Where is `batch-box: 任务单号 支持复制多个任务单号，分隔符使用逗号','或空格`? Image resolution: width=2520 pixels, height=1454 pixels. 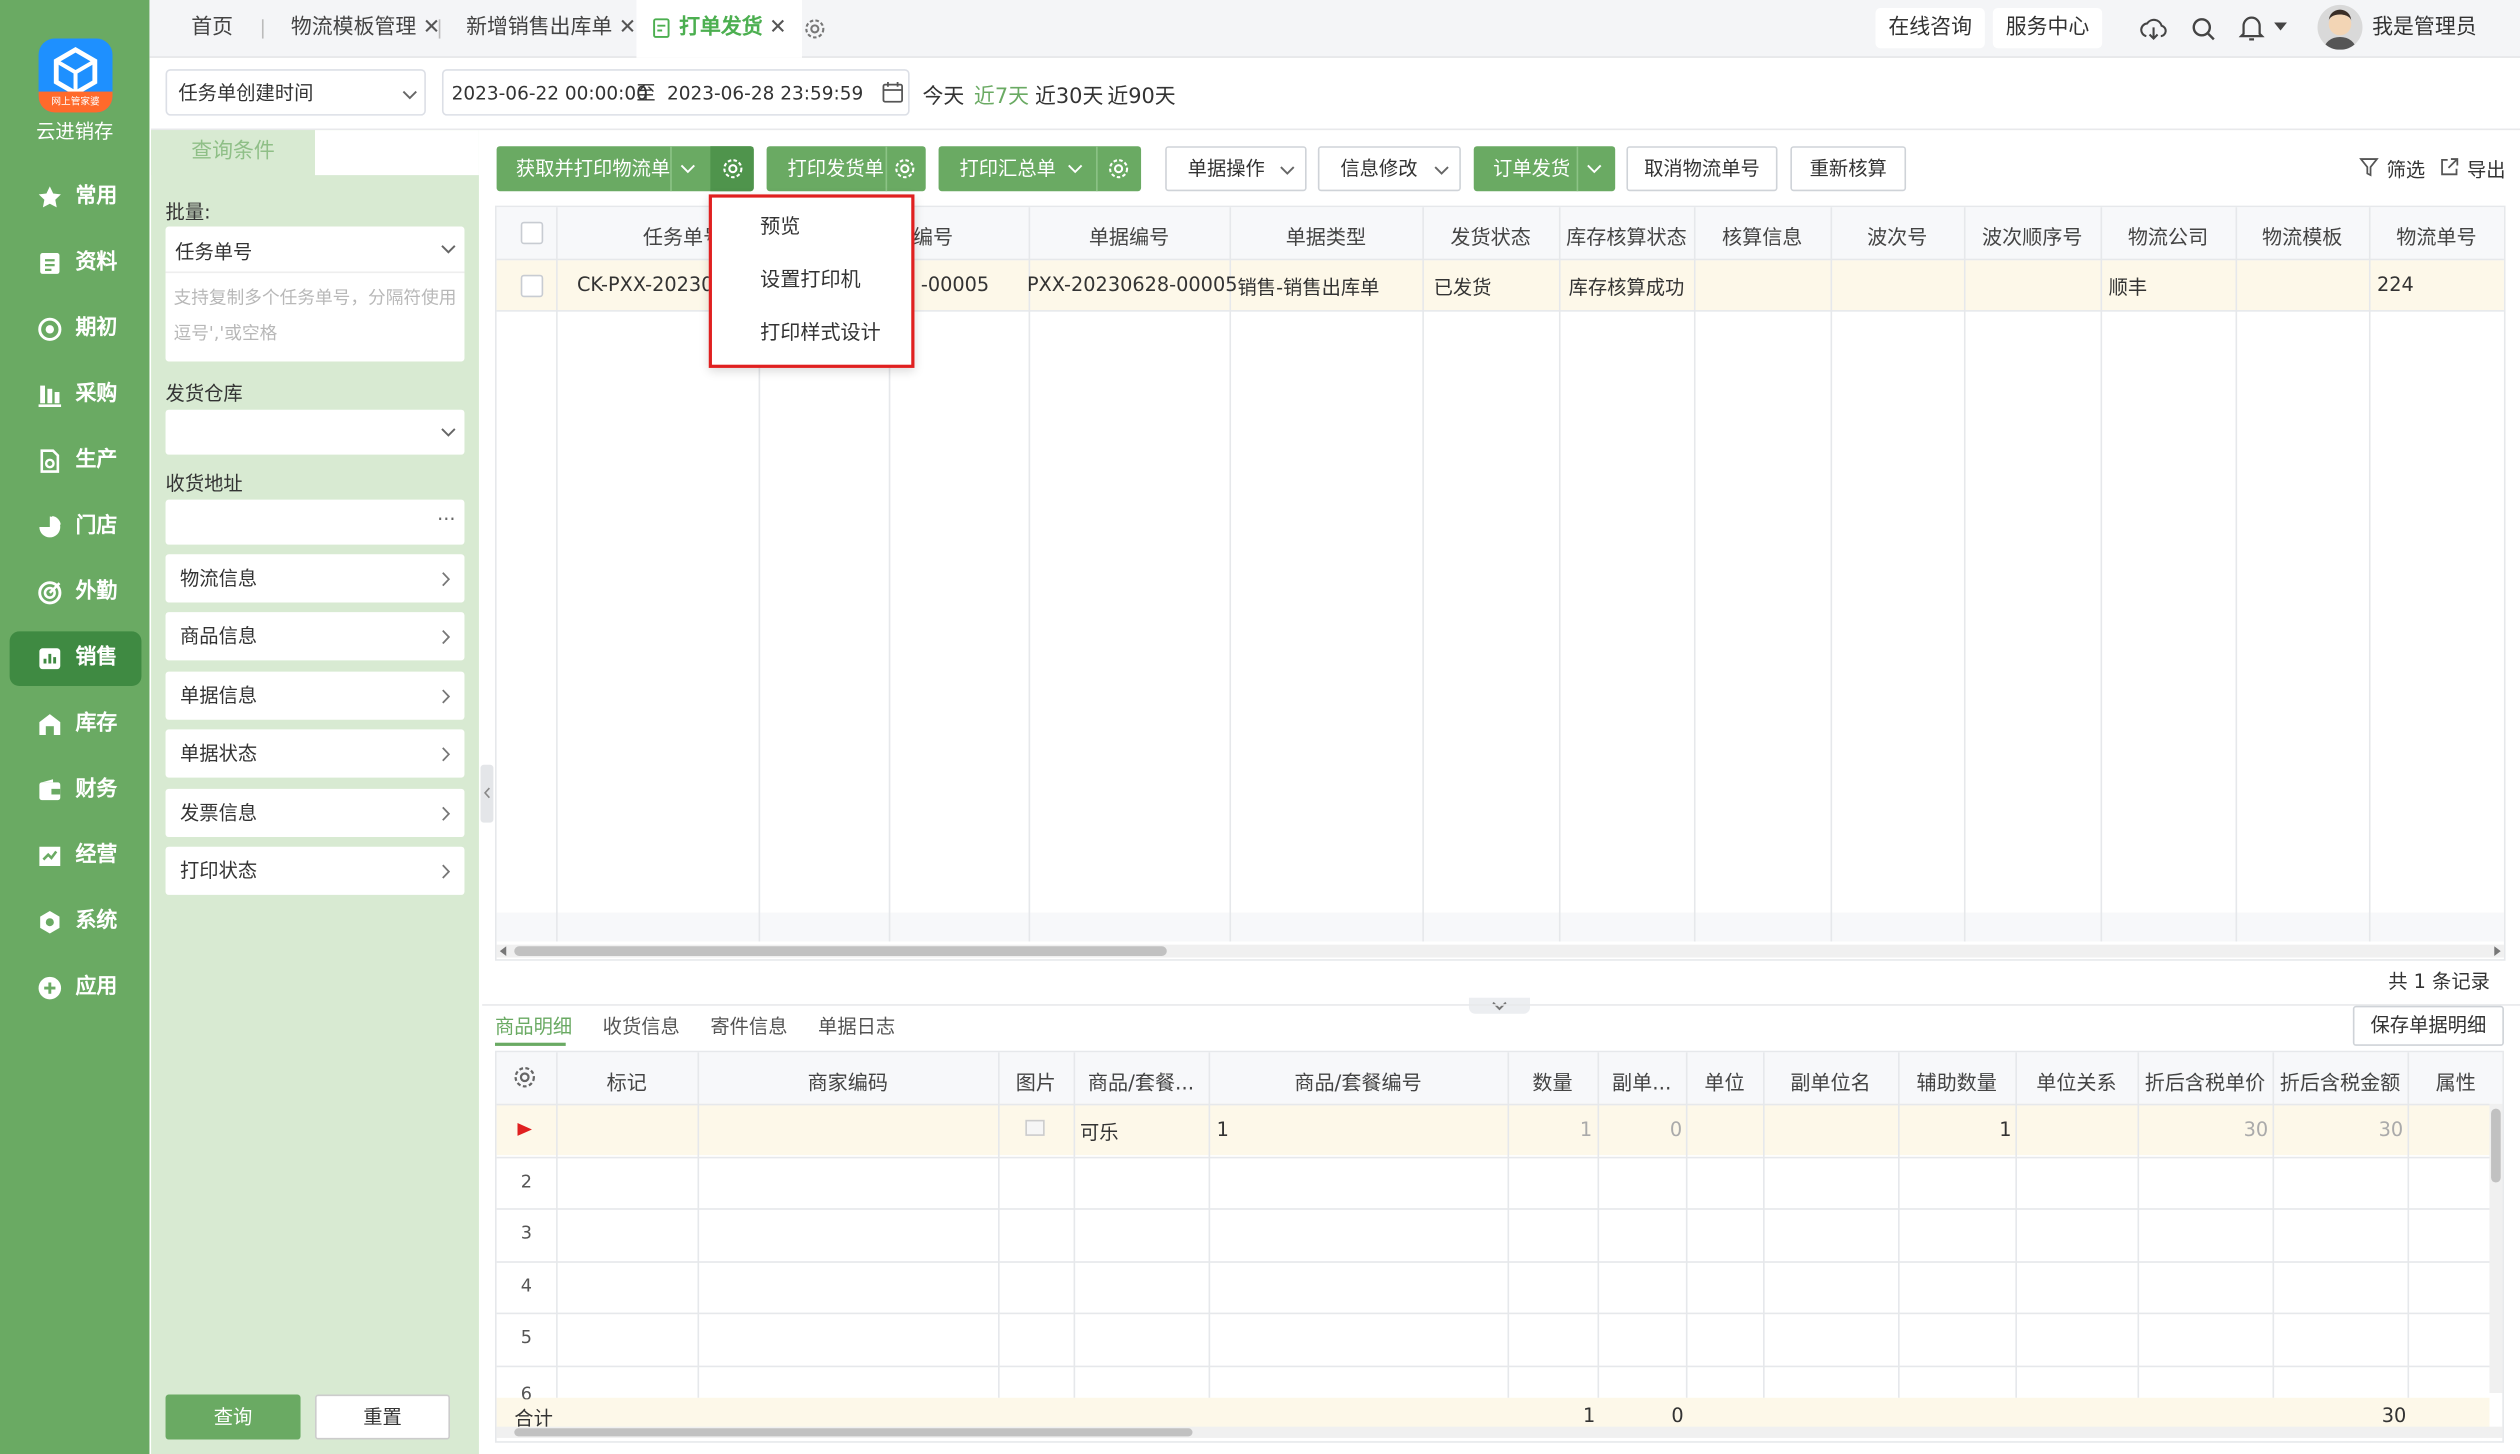
batch-box: 任务单号 支持复制多个任务单号，分隔符使用逗号','或空格 is located at coordinates (315, 294).